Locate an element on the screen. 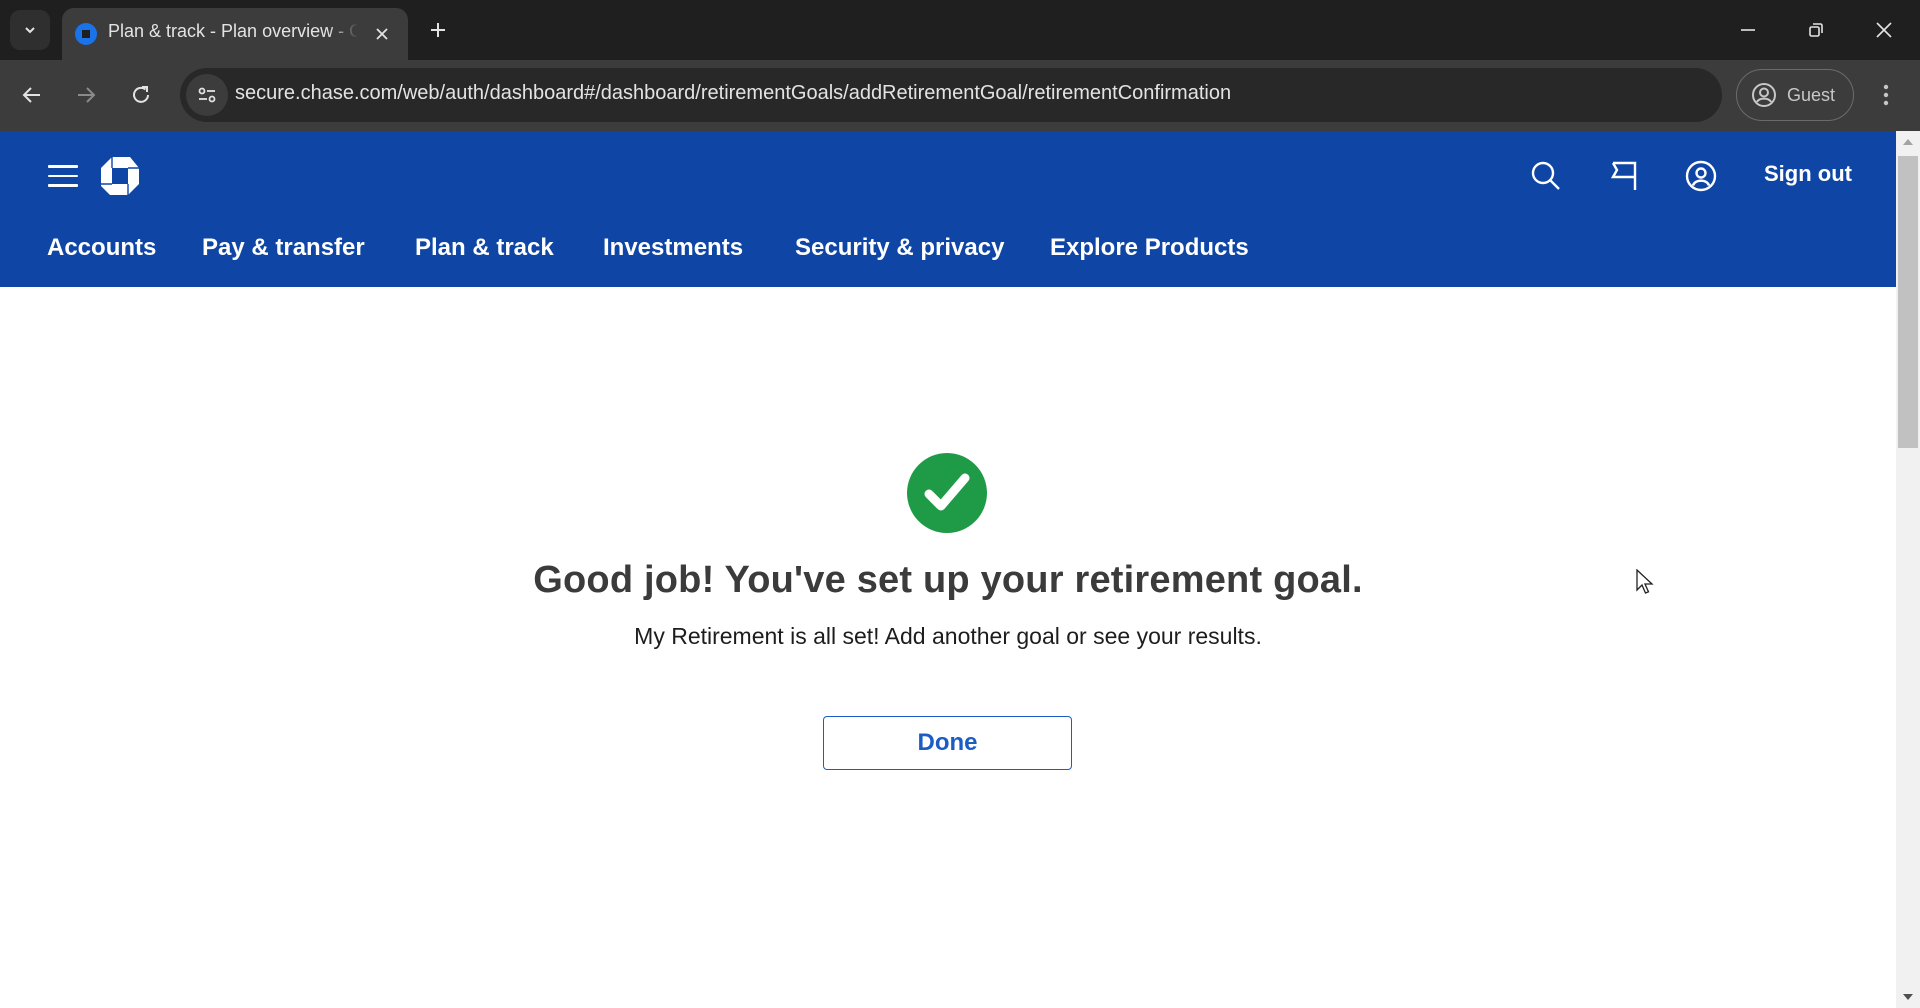  close-window-button is located at coordinates (1884, 30).